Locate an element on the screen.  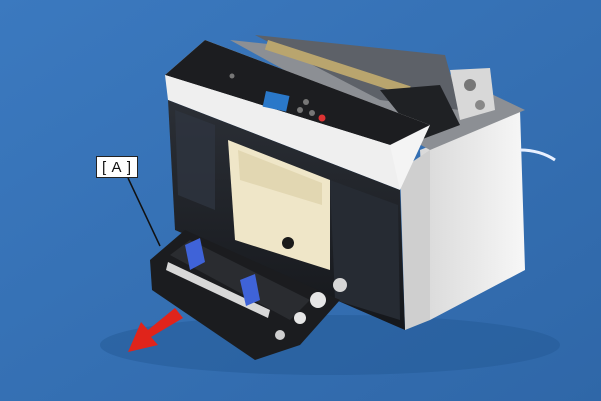
gear-small is located at coordinates (480, 105).